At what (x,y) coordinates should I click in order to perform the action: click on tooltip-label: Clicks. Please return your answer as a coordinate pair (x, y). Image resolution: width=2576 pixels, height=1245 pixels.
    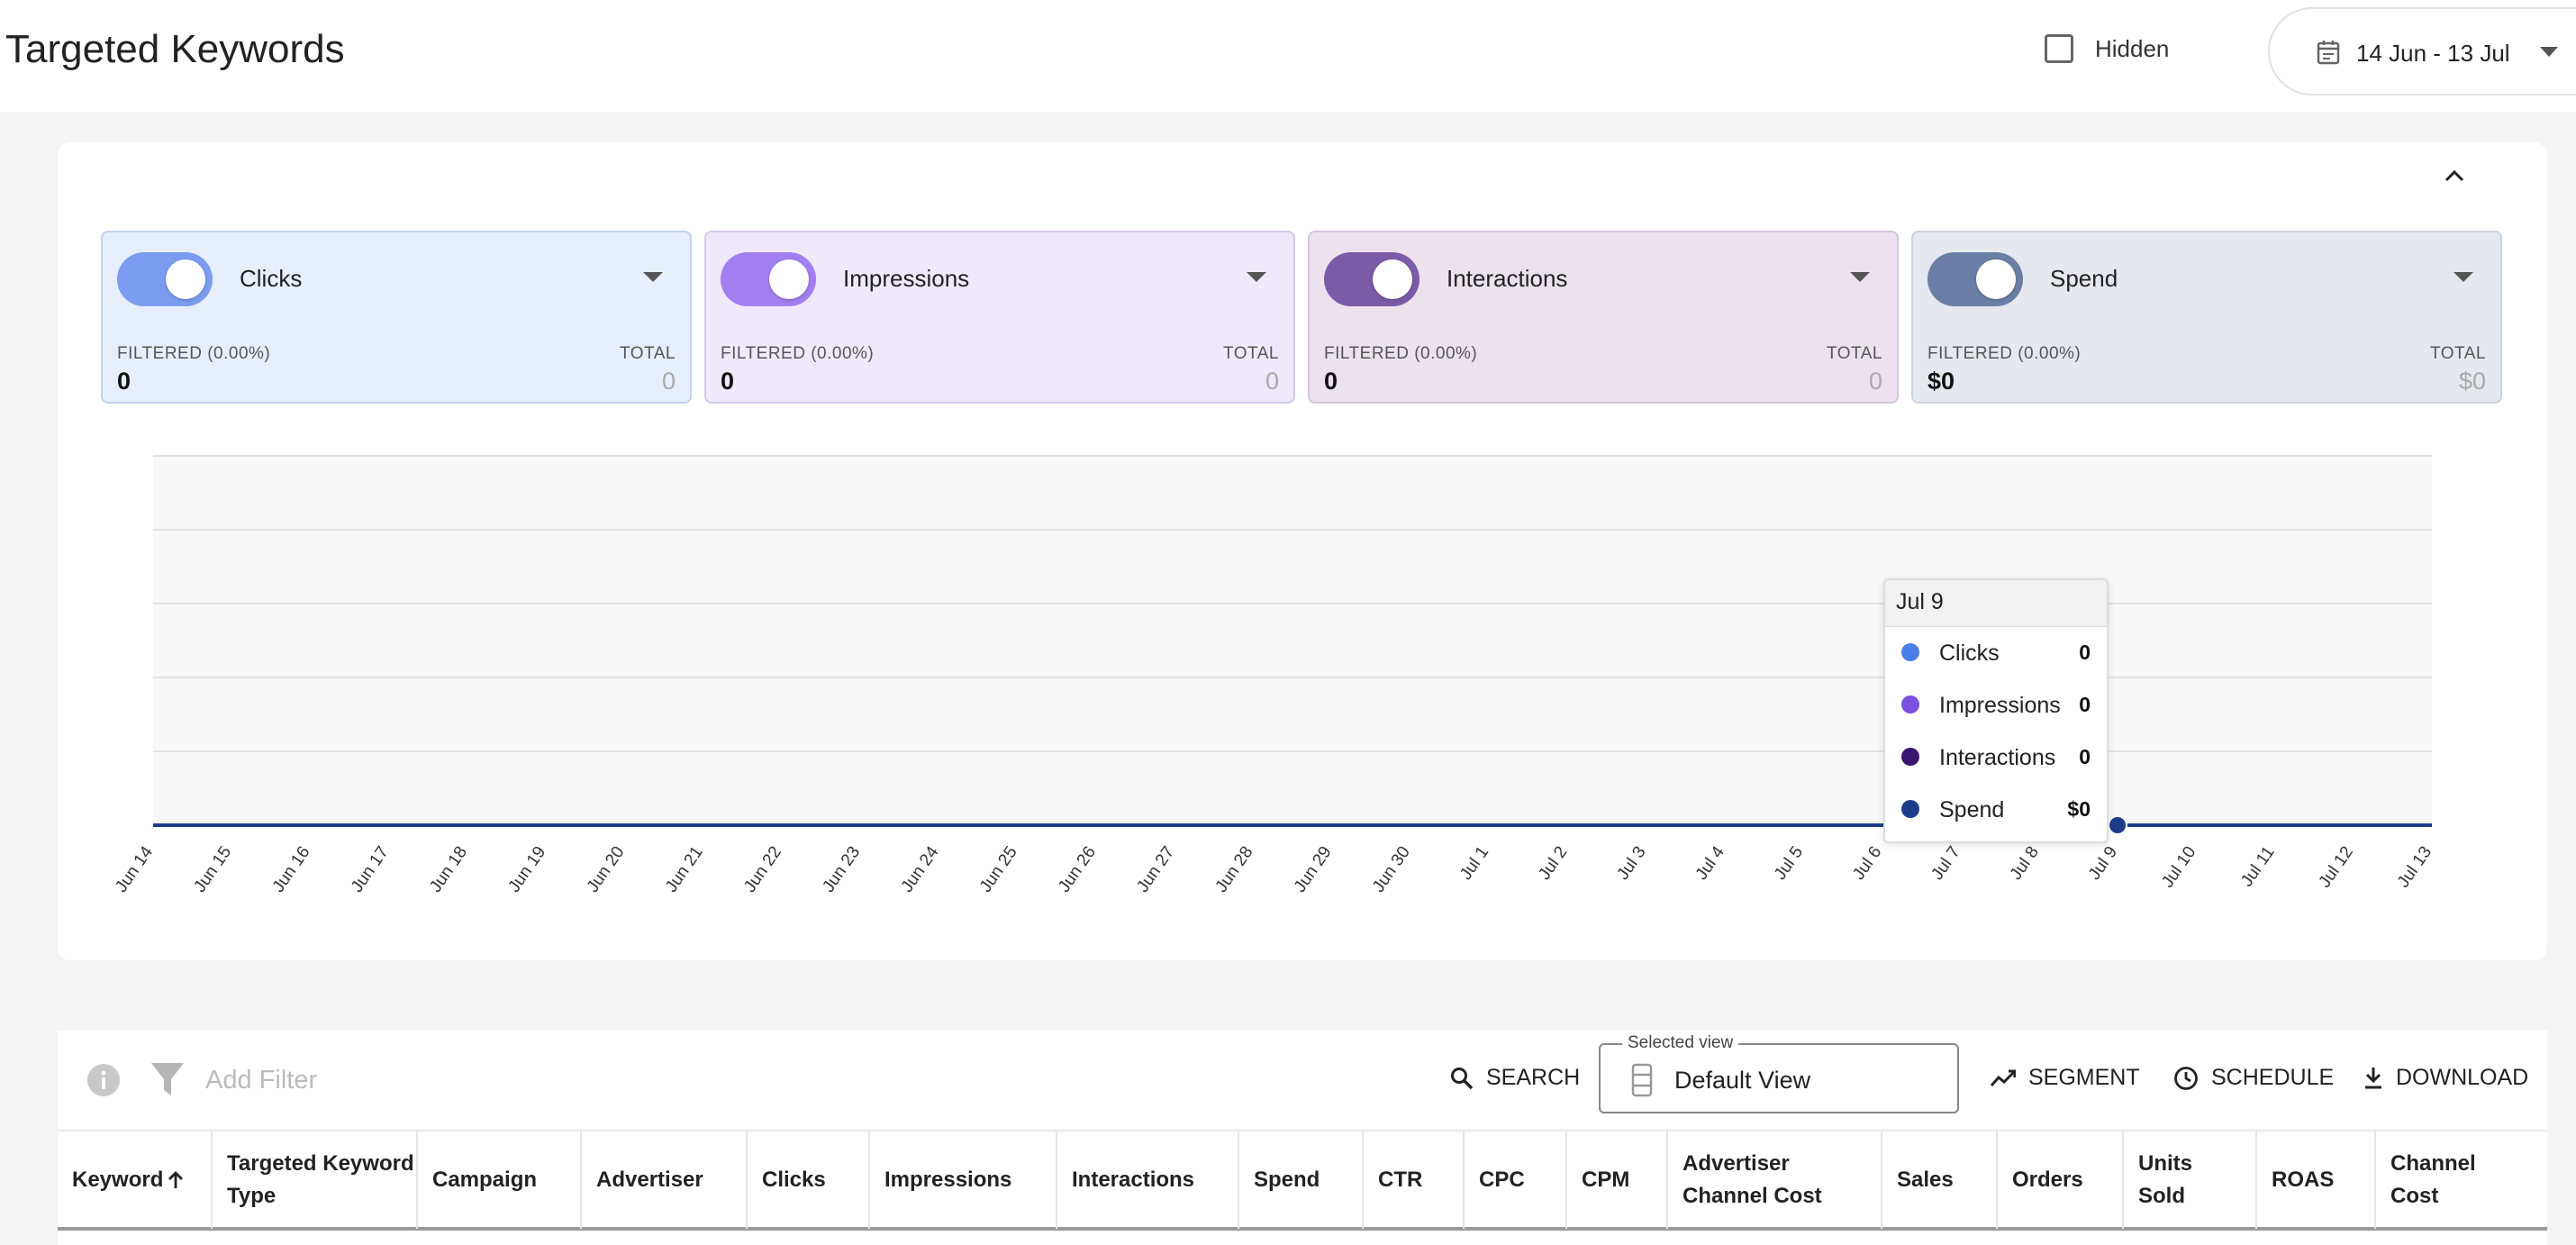
    Looking at the image, I should click on (1969, 653).